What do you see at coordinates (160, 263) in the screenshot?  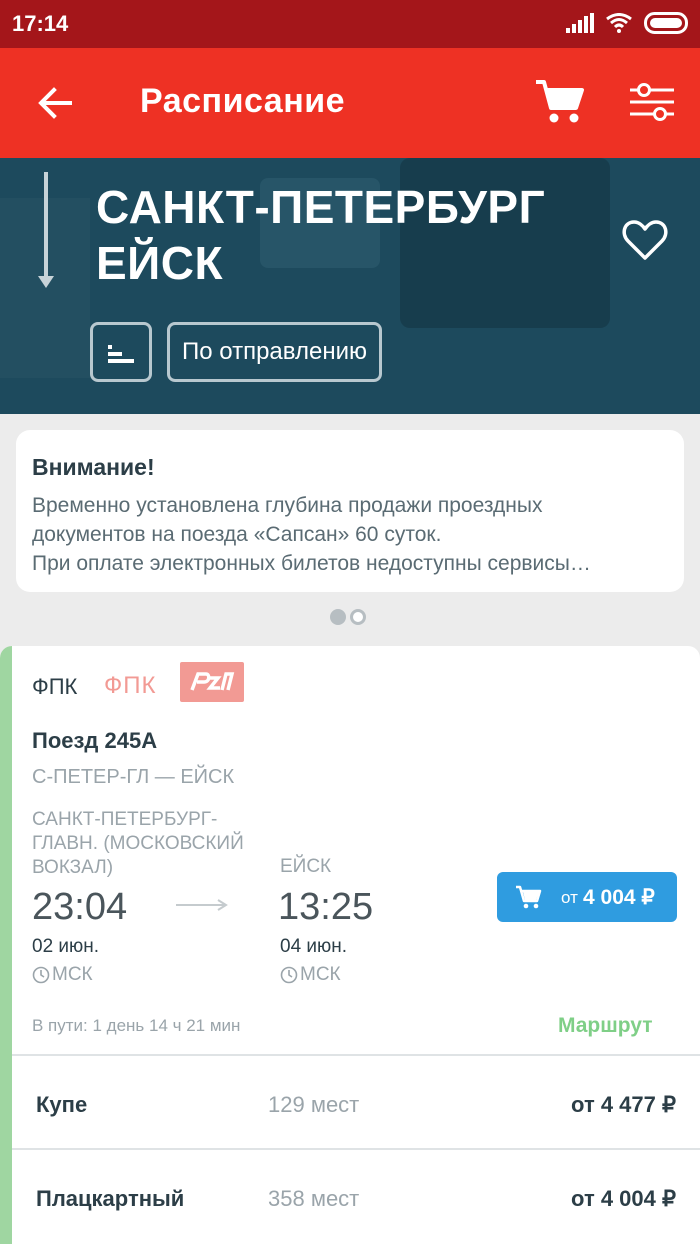 I see `route-to: ЕЙСК` at bounding box center [160, 263].